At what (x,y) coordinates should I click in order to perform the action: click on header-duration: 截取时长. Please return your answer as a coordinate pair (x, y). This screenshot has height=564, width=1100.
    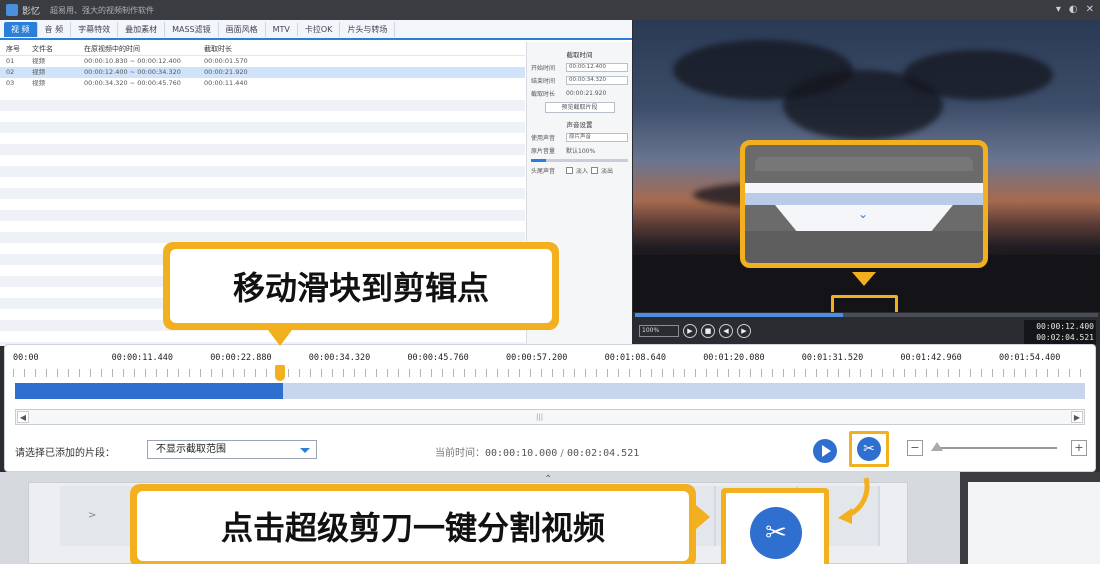
    Looking at the image, I should click on (218, 49).